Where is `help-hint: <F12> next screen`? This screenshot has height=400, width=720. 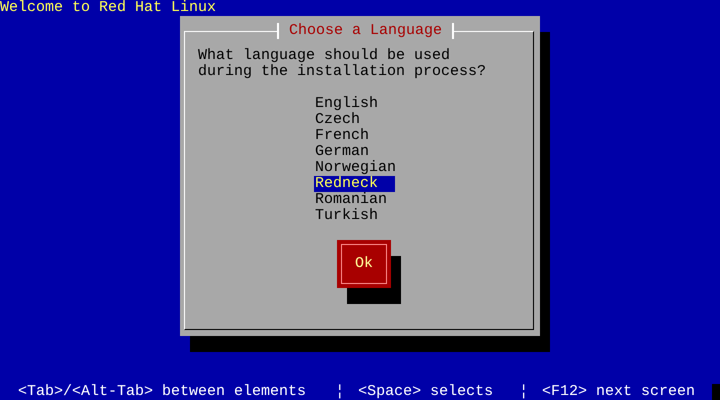 help-hint: <F12> next screen is located at coordinates (619, 392).